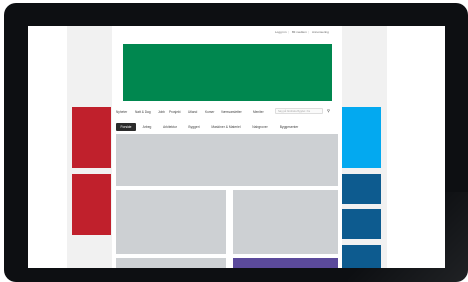 The image size is (468, 282). I want to click on ad-left-top, so click(91, 137).